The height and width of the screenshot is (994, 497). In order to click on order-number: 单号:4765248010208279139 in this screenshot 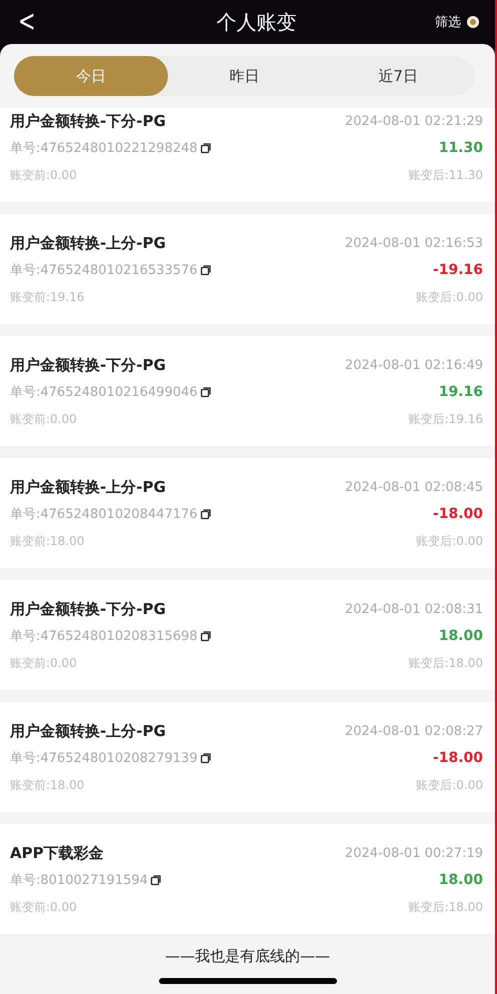, I will do `click(104, 758)`.